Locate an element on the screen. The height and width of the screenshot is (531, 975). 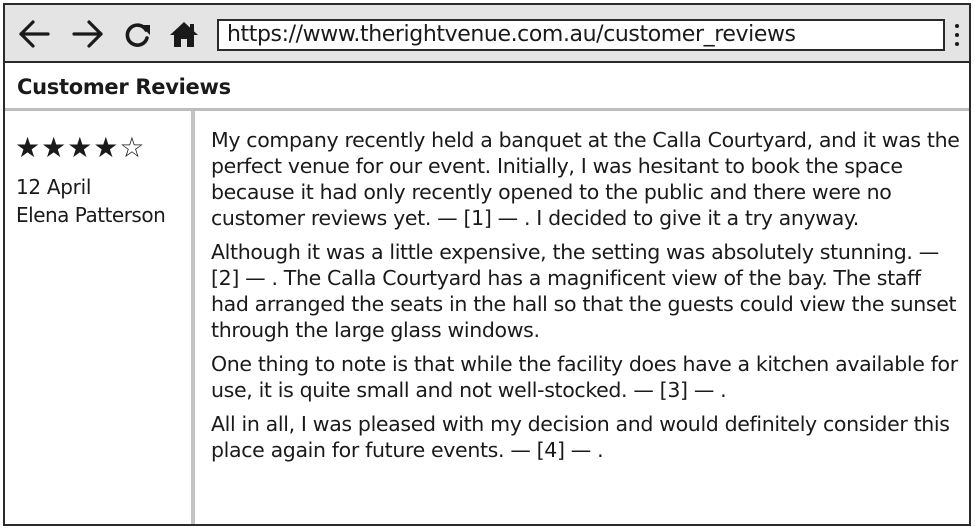
menu-icon is located at coordinates (957, 35).